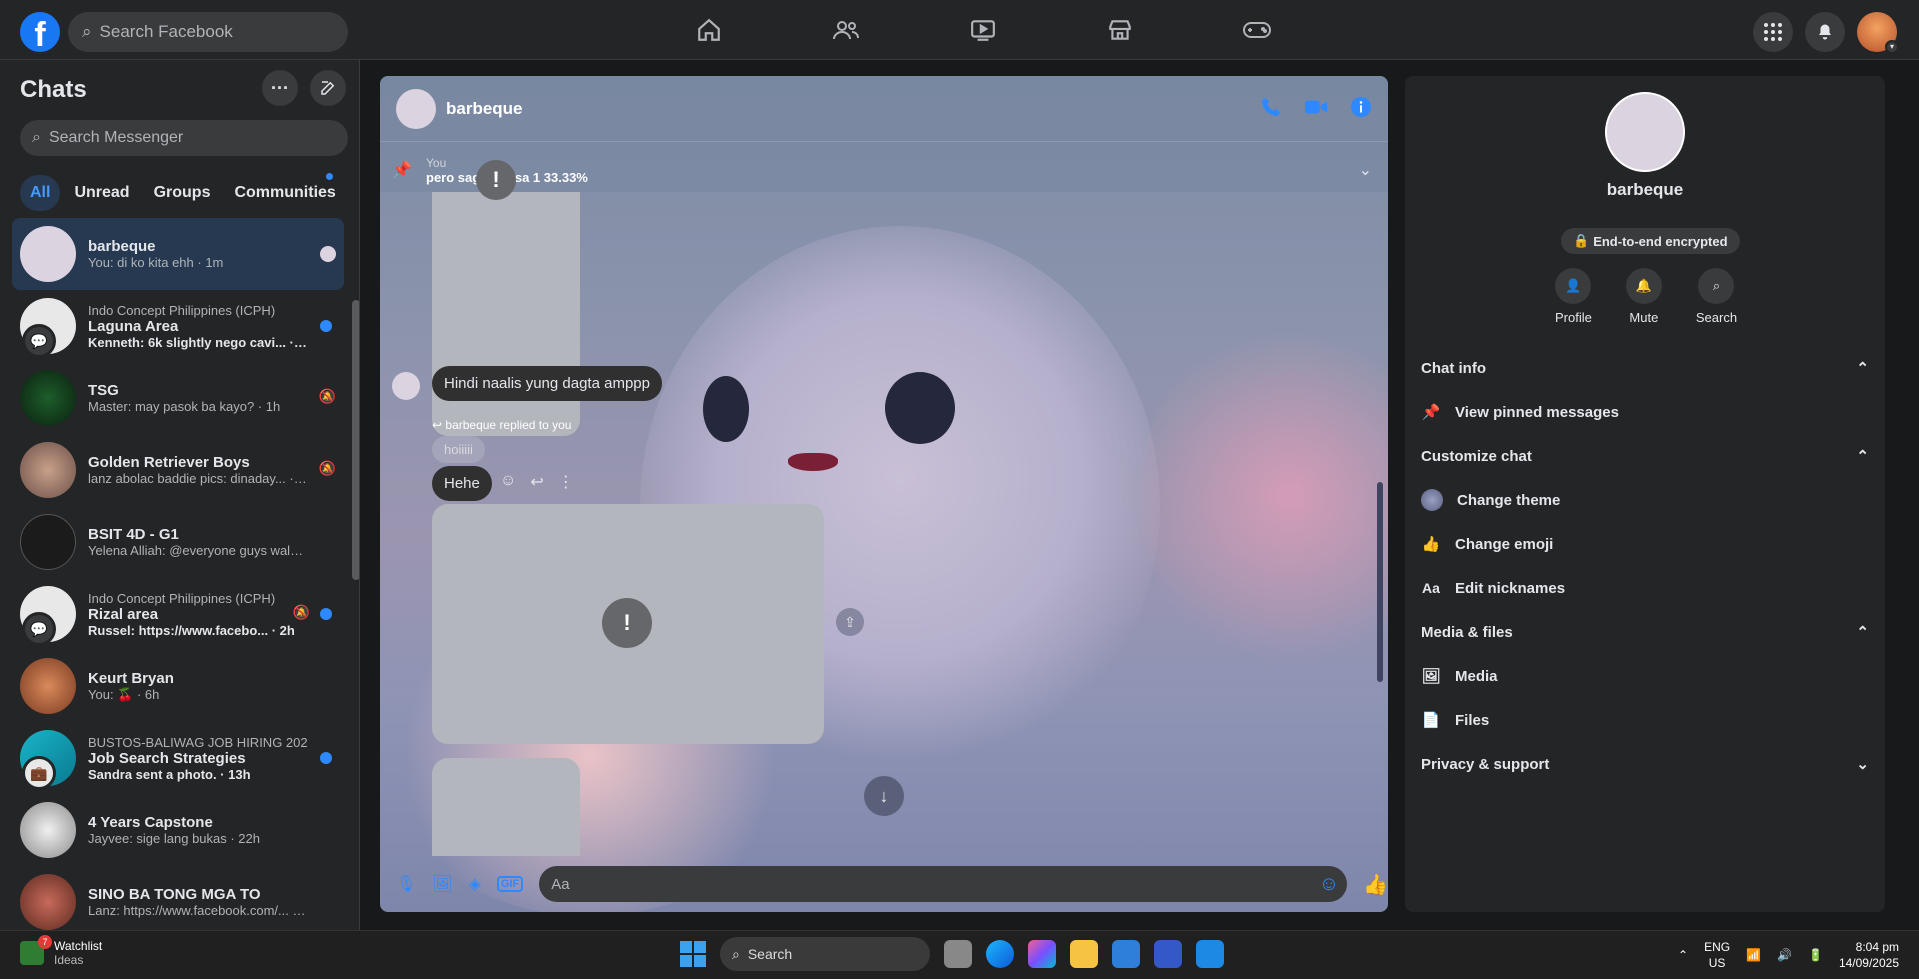 This screenshot has width=1919, height=979. I want to click on sidebar-scrollbar, so click(355, 580).